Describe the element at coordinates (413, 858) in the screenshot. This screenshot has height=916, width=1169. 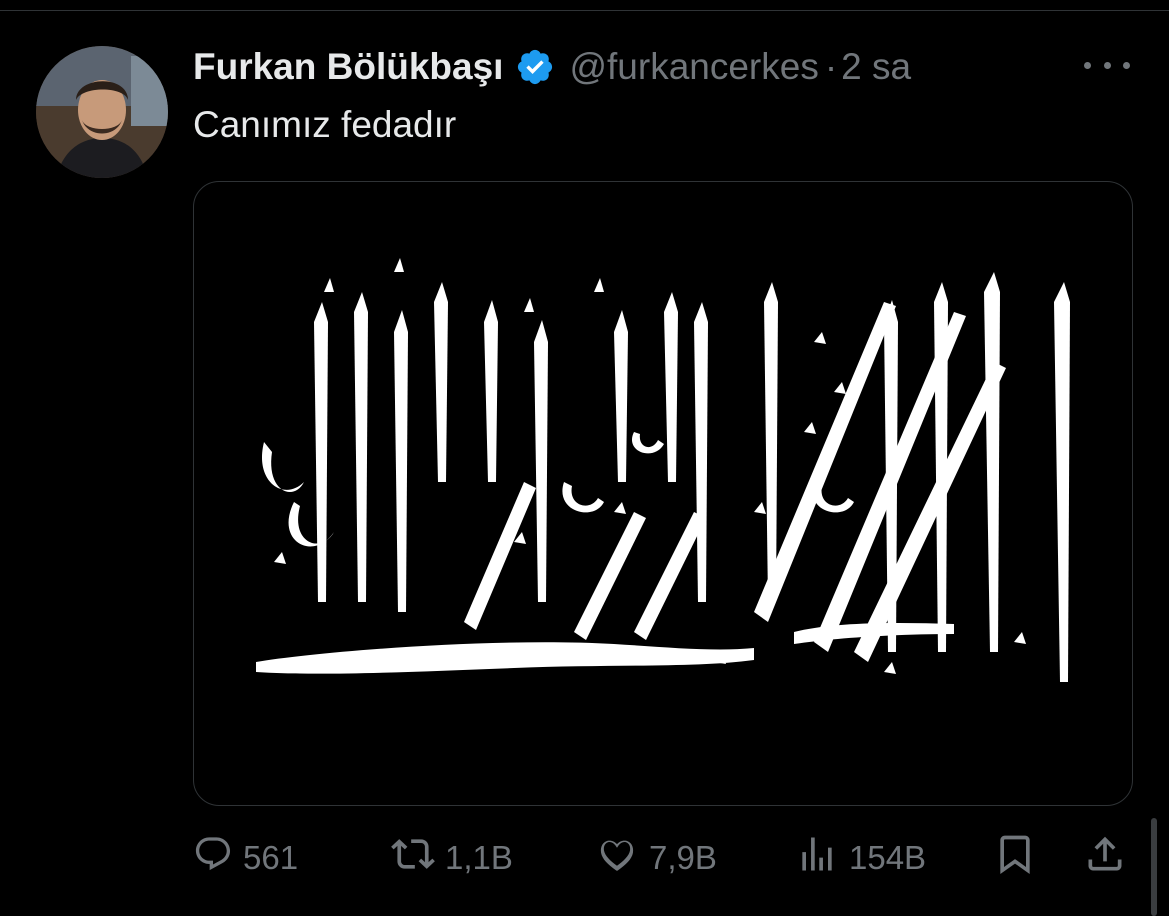
I see `retweet-icon` at that location.